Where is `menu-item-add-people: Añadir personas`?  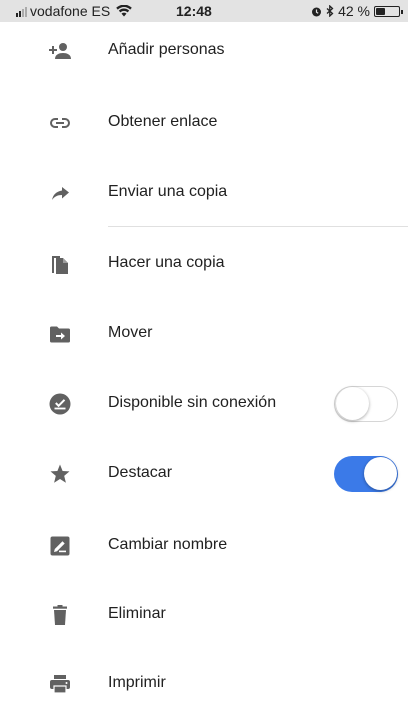
menu-item-add-people: Añadir personas is located at coordinates (204, 51).